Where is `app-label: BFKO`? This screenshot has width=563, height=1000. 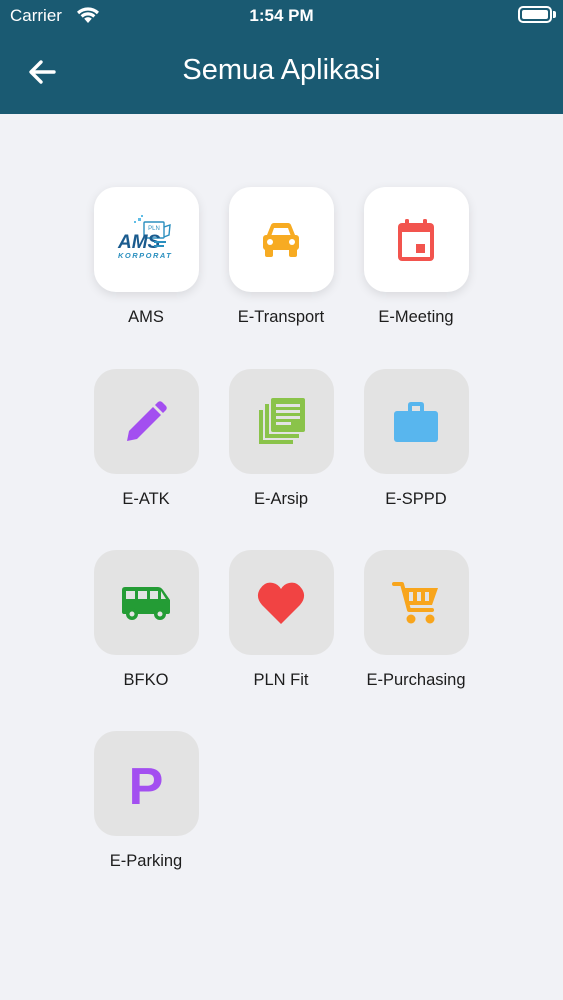
app-label: BFKO is located at coordinates (146, 680).